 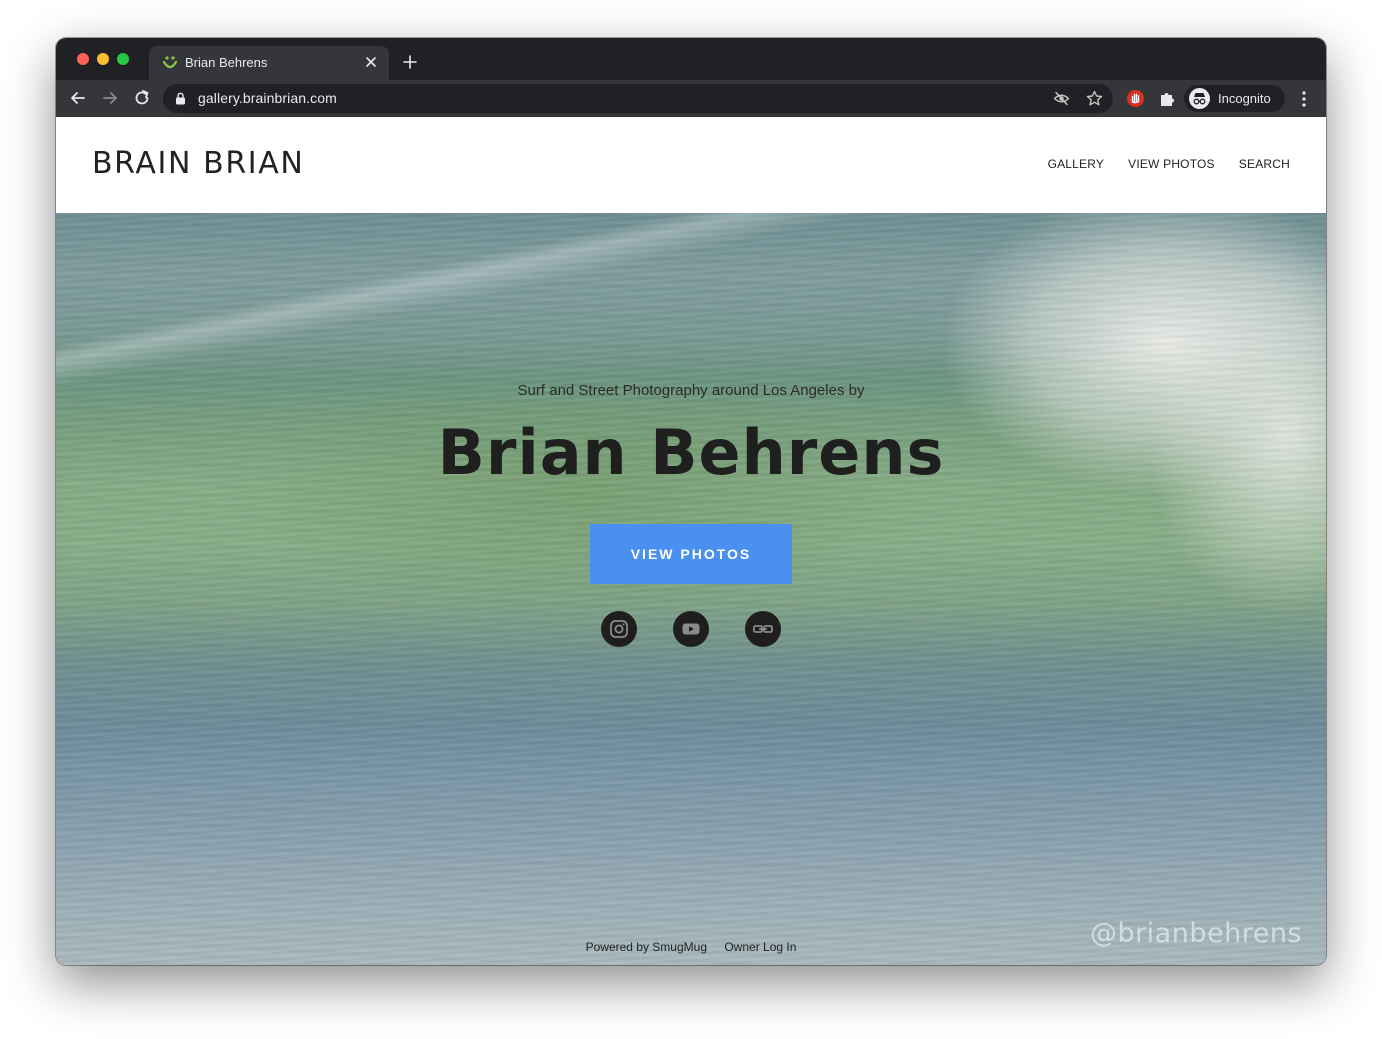 What do you see at coordinates (269, 63) in the screenshot?
I see `browser-tab: Brian Behrens` at bounding box center [269, 63].